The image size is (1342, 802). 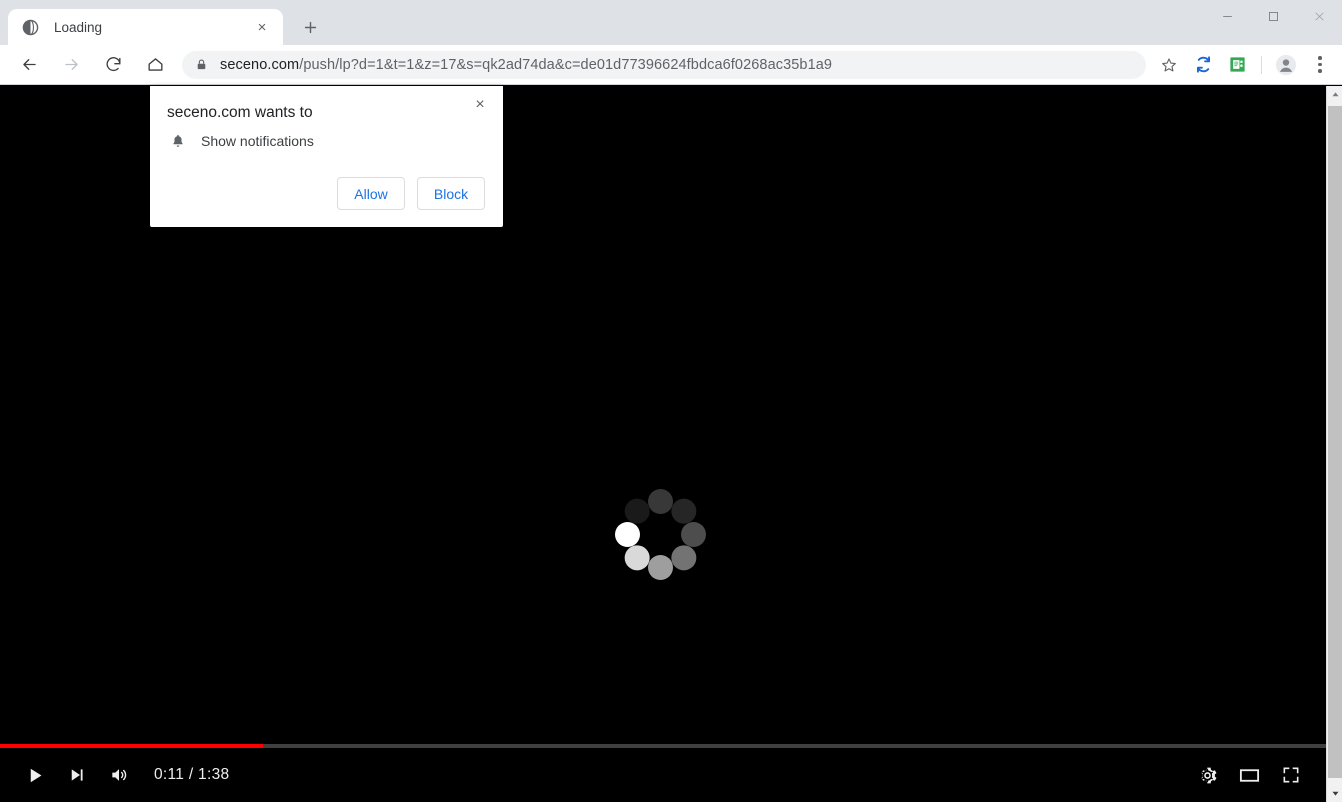 I want to click on avatar-icon, so click(x=1286, y=65).